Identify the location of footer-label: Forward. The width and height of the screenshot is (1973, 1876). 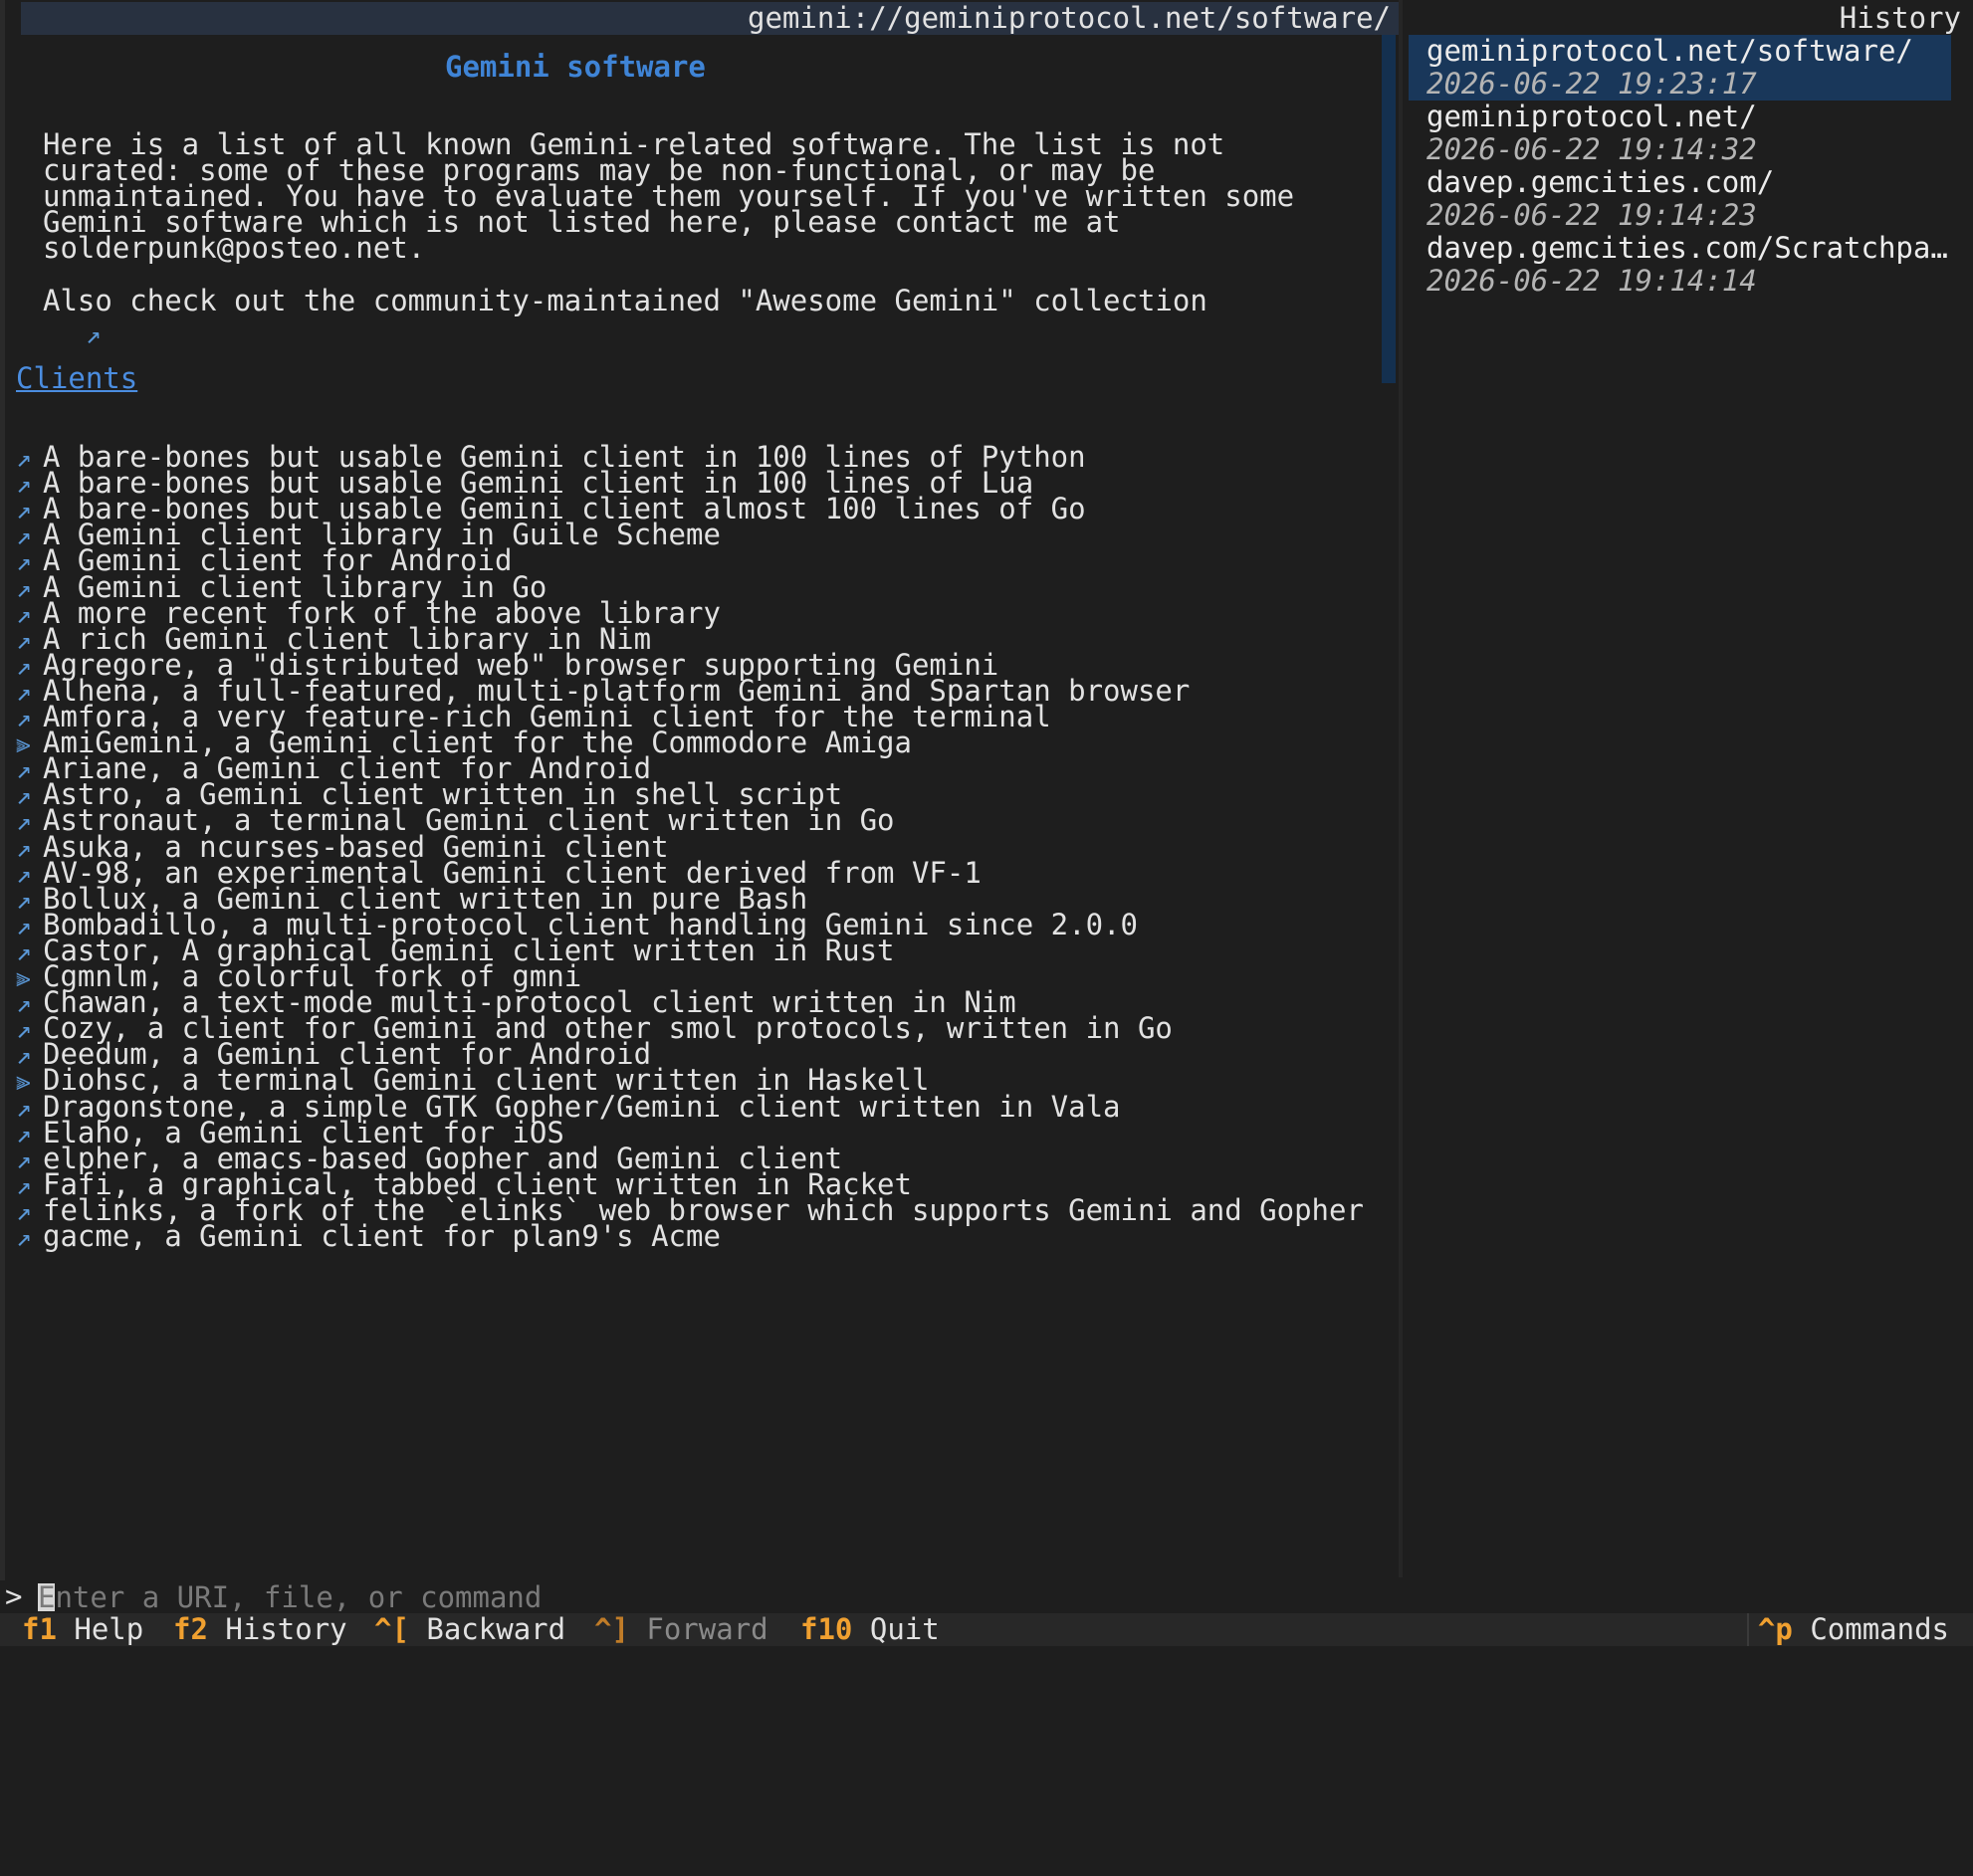
(707, 1629).